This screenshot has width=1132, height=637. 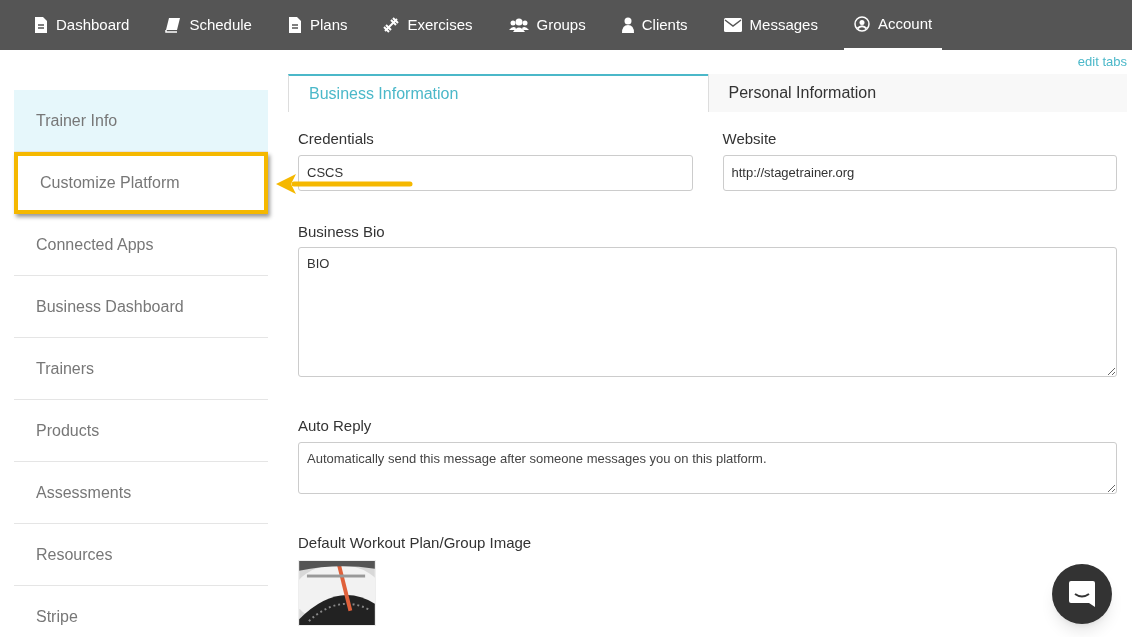 I want to click on sidebar-item: Assessments, so click(x=141, y=493).